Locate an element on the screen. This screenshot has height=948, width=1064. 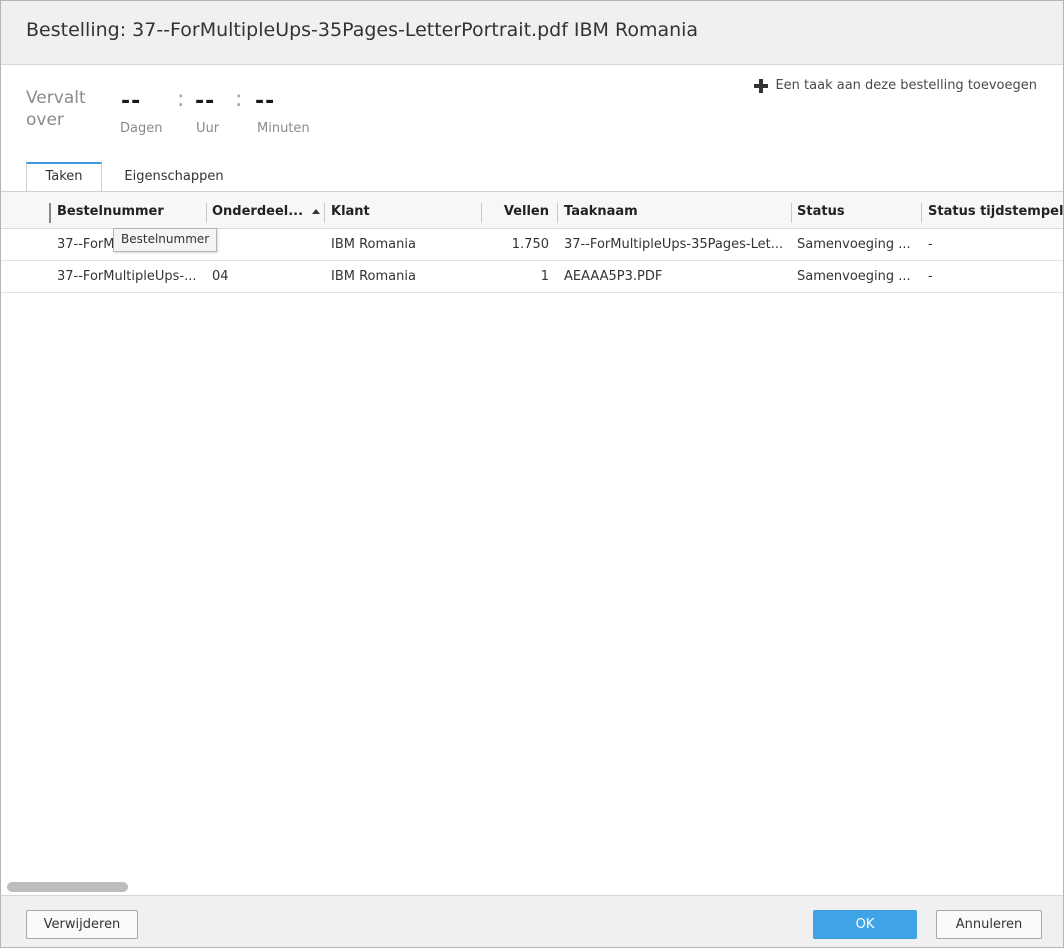
horizontal-scrollbar is located at coordinates (67, 887).